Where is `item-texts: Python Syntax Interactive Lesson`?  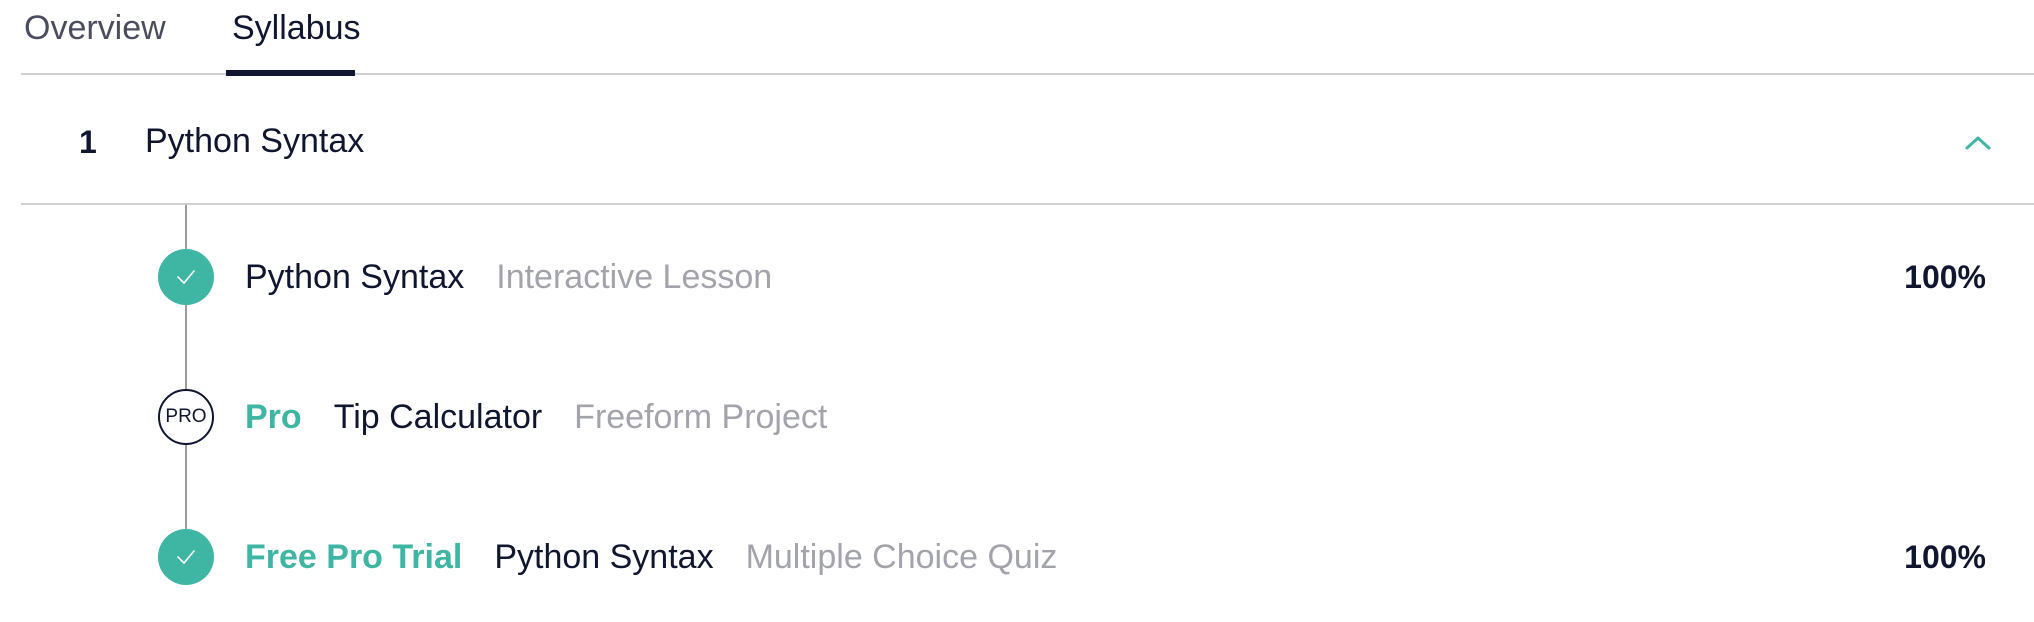 item-texts: Python Syntax Interactive Lesson is located at coordinates (508, 277).